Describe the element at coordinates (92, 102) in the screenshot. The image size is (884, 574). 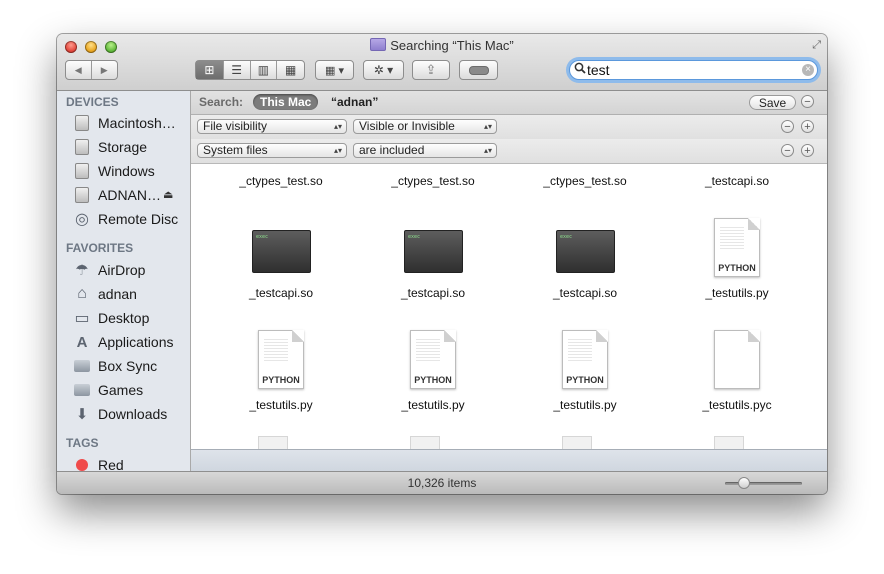
I see `devices-header: DEVICES` at that location.